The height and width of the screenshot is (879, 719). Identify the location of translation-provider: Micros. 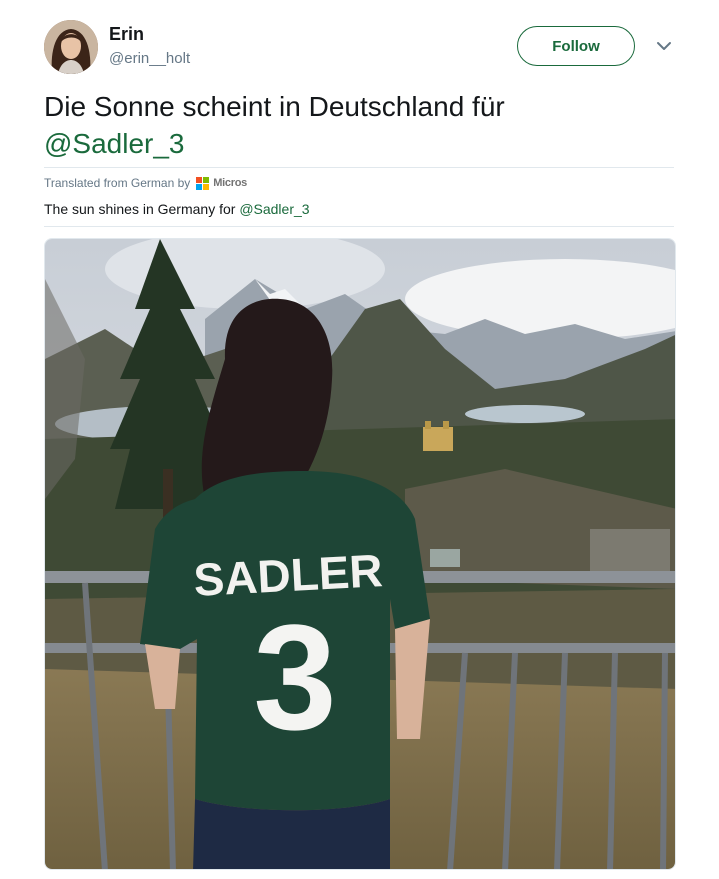
(230, 183).